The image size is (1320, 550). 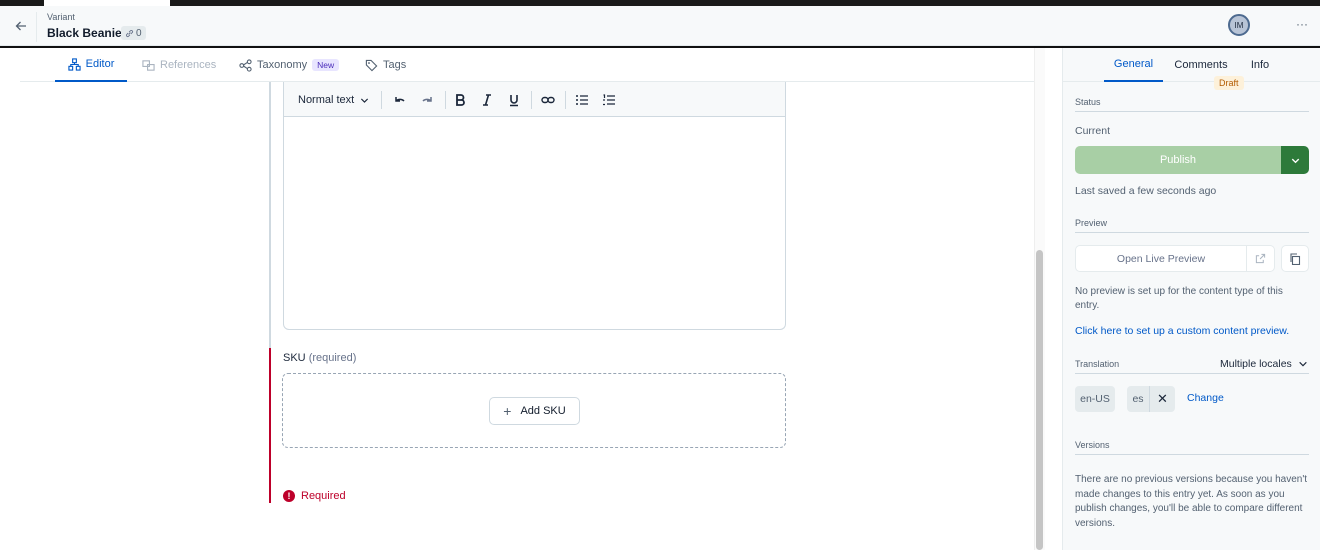 I want to click on sku-required-hint: (required), so click(x=332, y=358).